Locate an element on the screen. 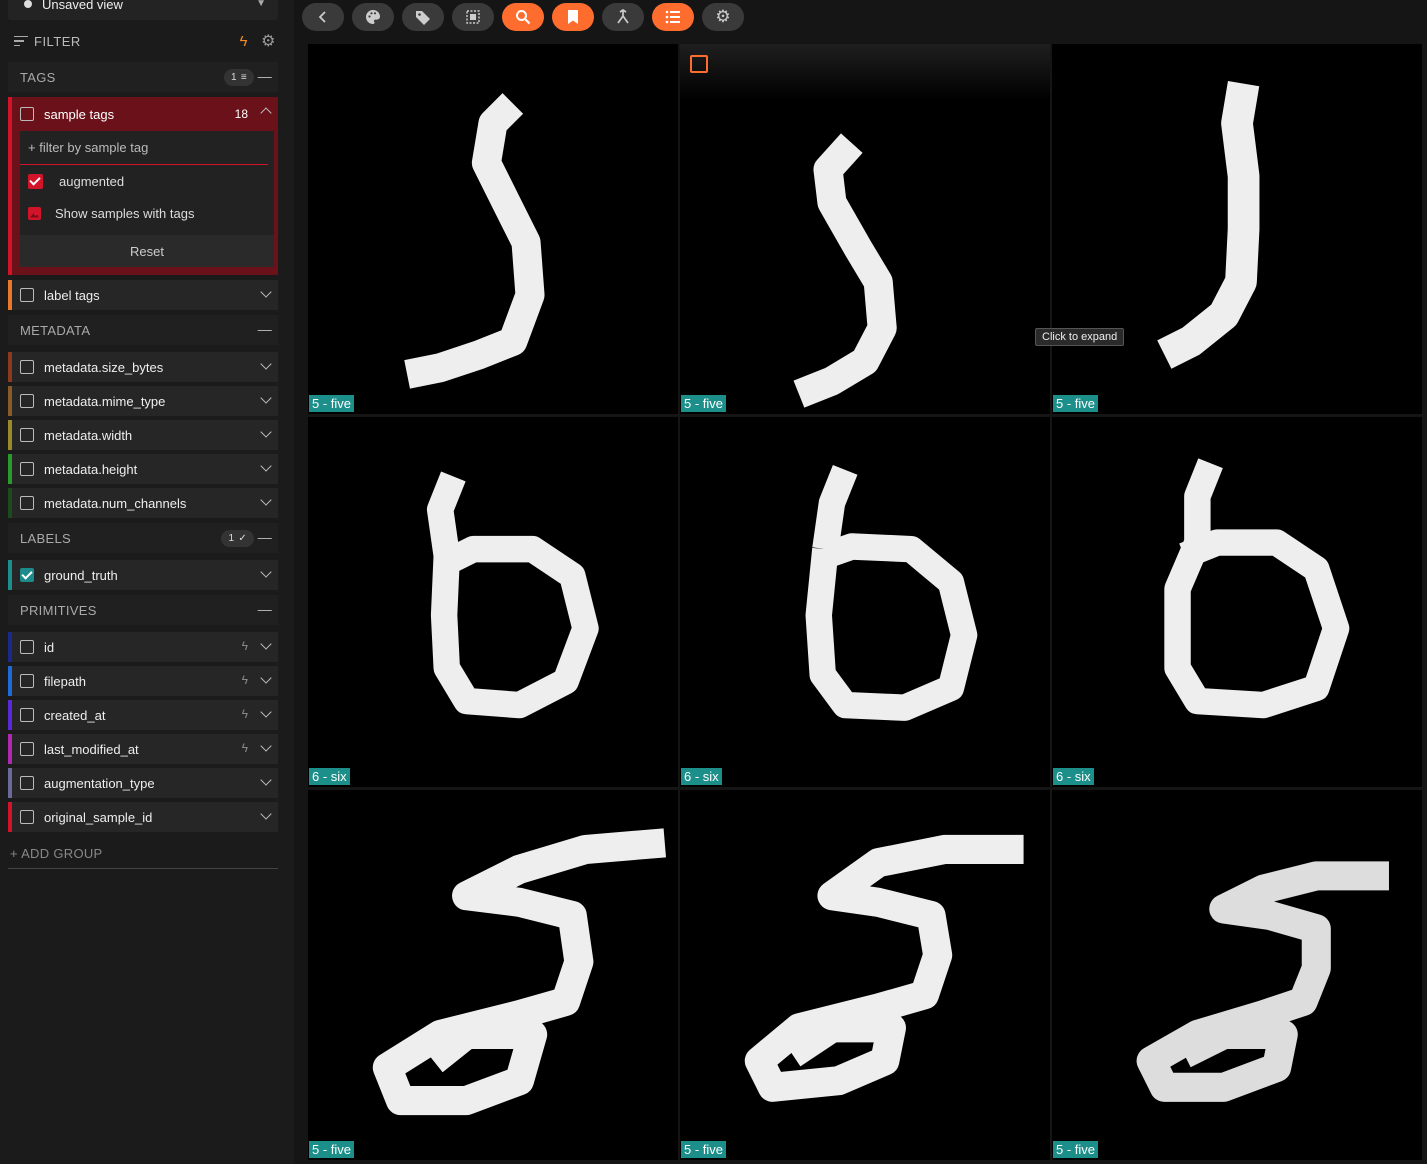  merge-button is located at coordinates (623, 17).